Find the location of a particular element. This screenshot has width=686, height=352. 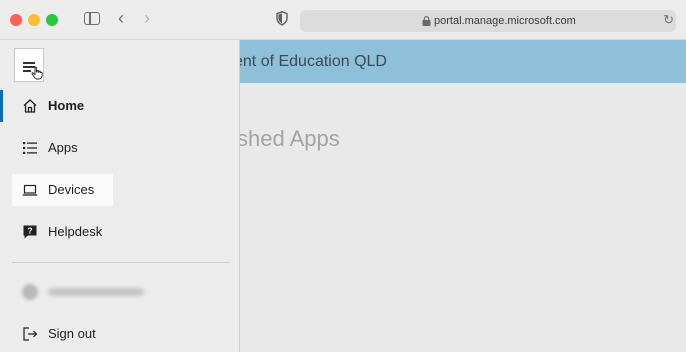

banner-title: ent of Education QLD is located at coordinates (310, 61).